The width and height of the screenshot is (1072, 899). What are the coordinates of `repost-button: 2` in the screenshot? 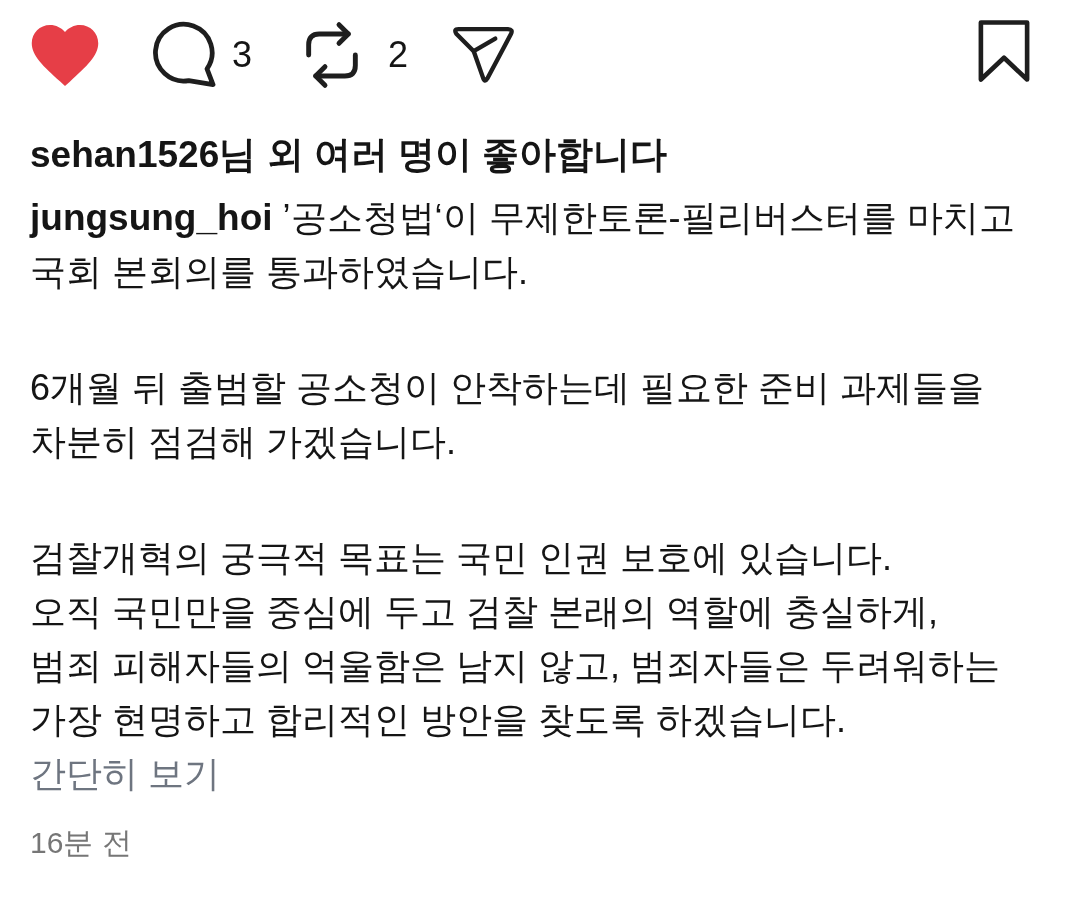 It's located at (356, 55).